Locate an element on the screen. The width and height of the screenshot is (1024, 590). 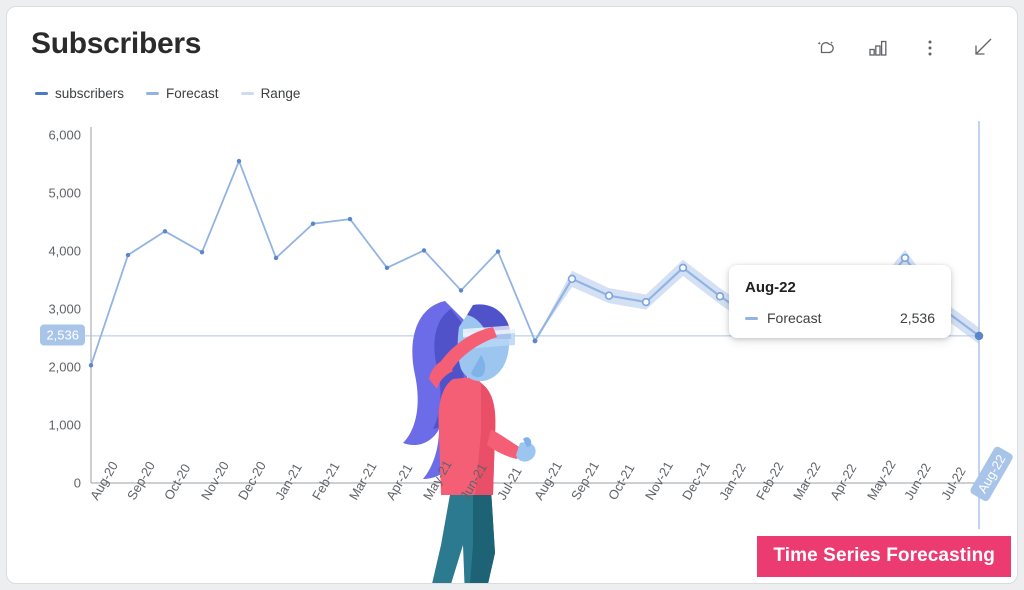
x-tick-mar-22: Mar-22 is located at coordinates (807, 481).